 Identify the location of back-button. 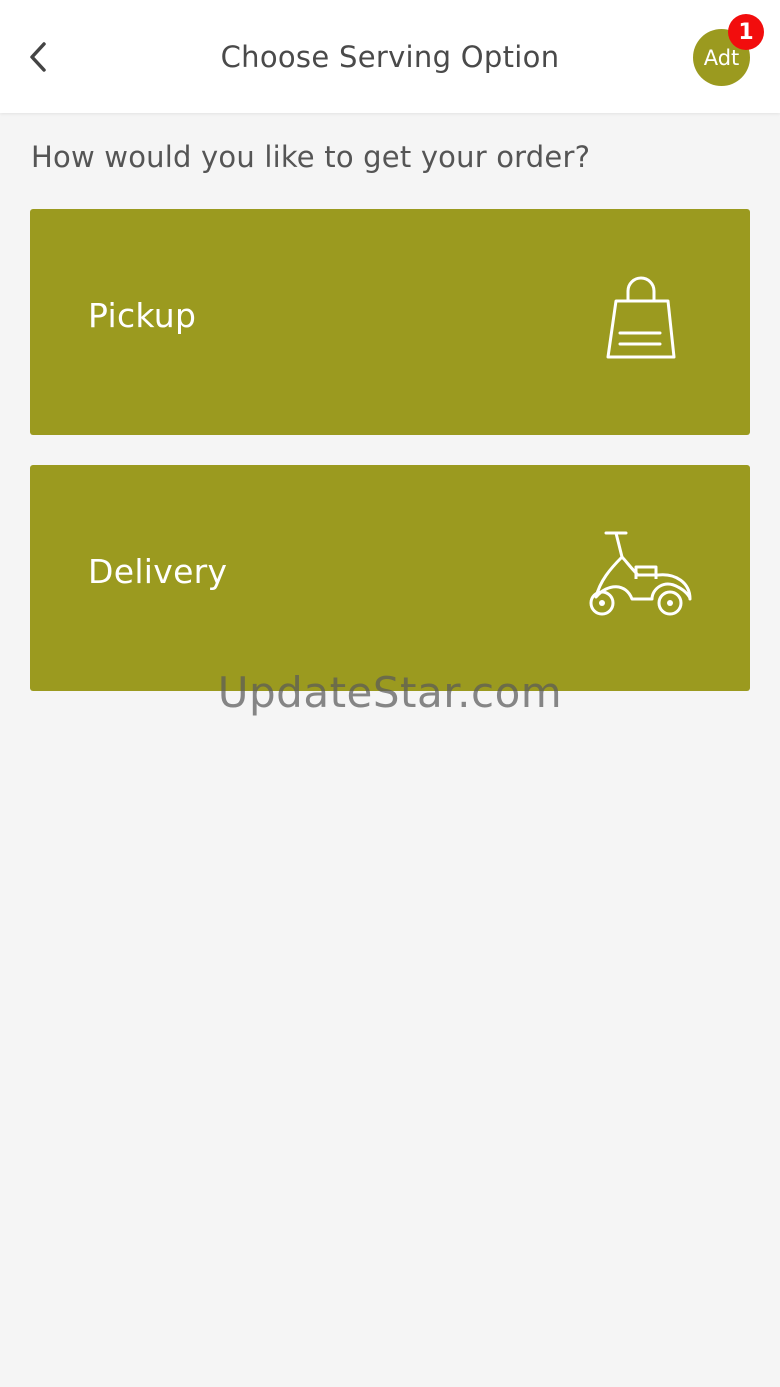
(38, 57).